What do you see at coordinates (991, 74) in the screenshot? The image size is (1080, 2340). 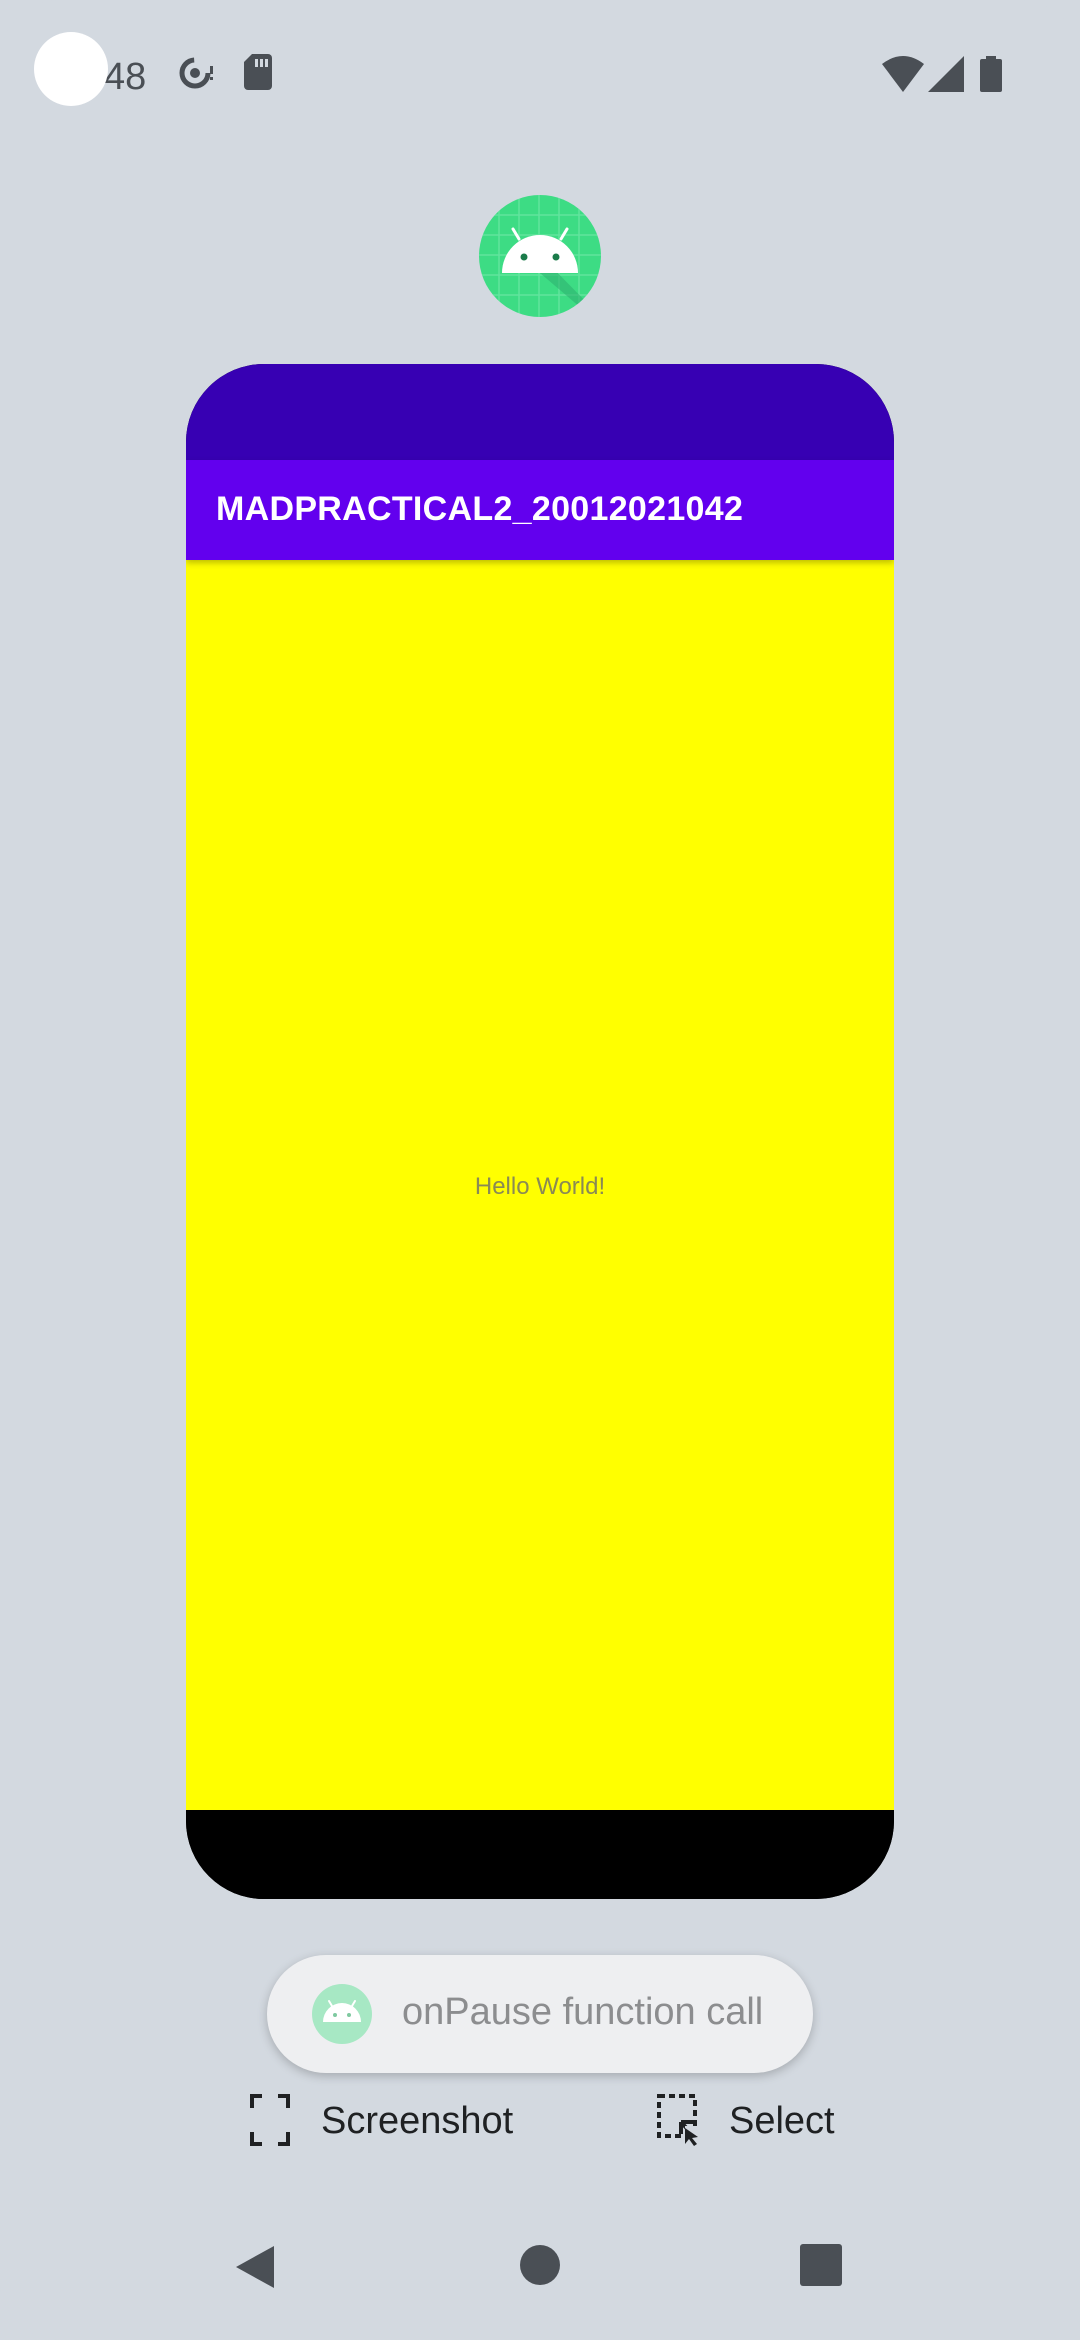 I see `battery-icon` at bounding box center [991, 74].